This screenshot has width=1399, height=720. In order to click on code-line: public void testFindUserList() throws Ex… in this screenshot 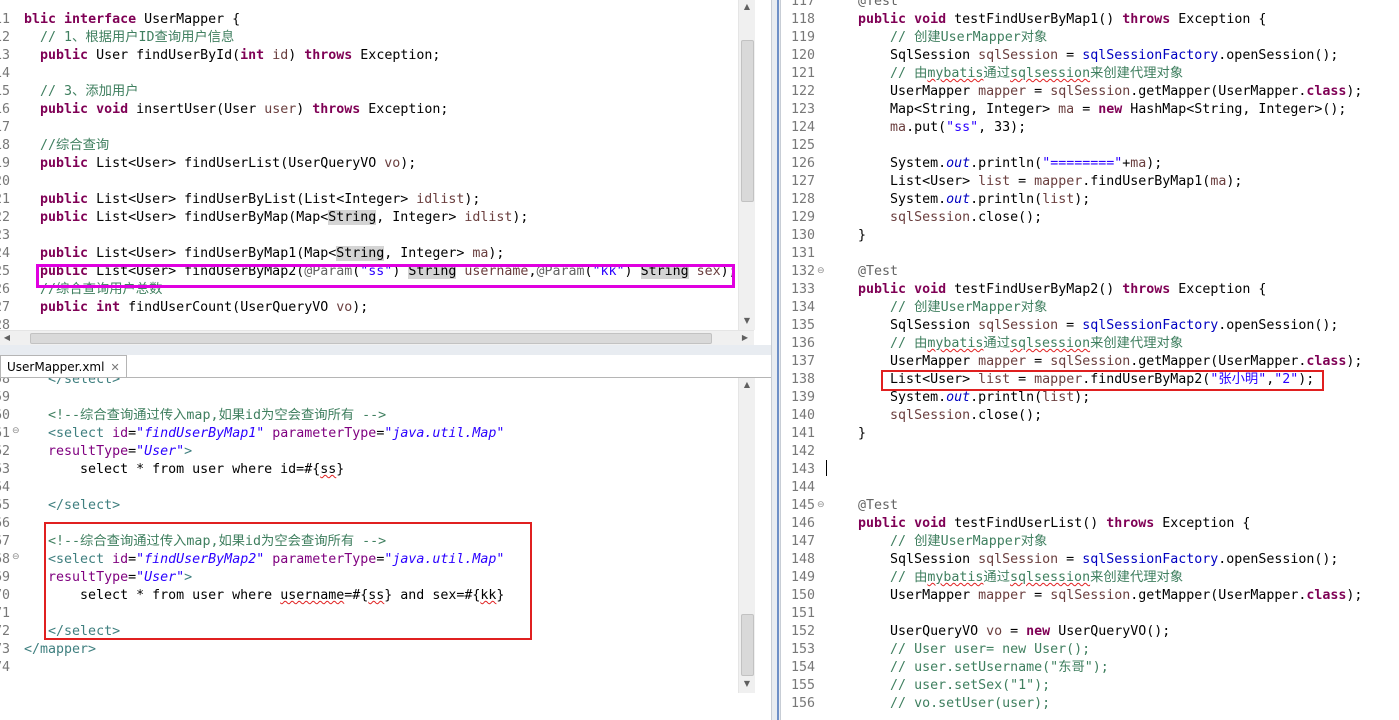, I will do `click(1038, 524)`.